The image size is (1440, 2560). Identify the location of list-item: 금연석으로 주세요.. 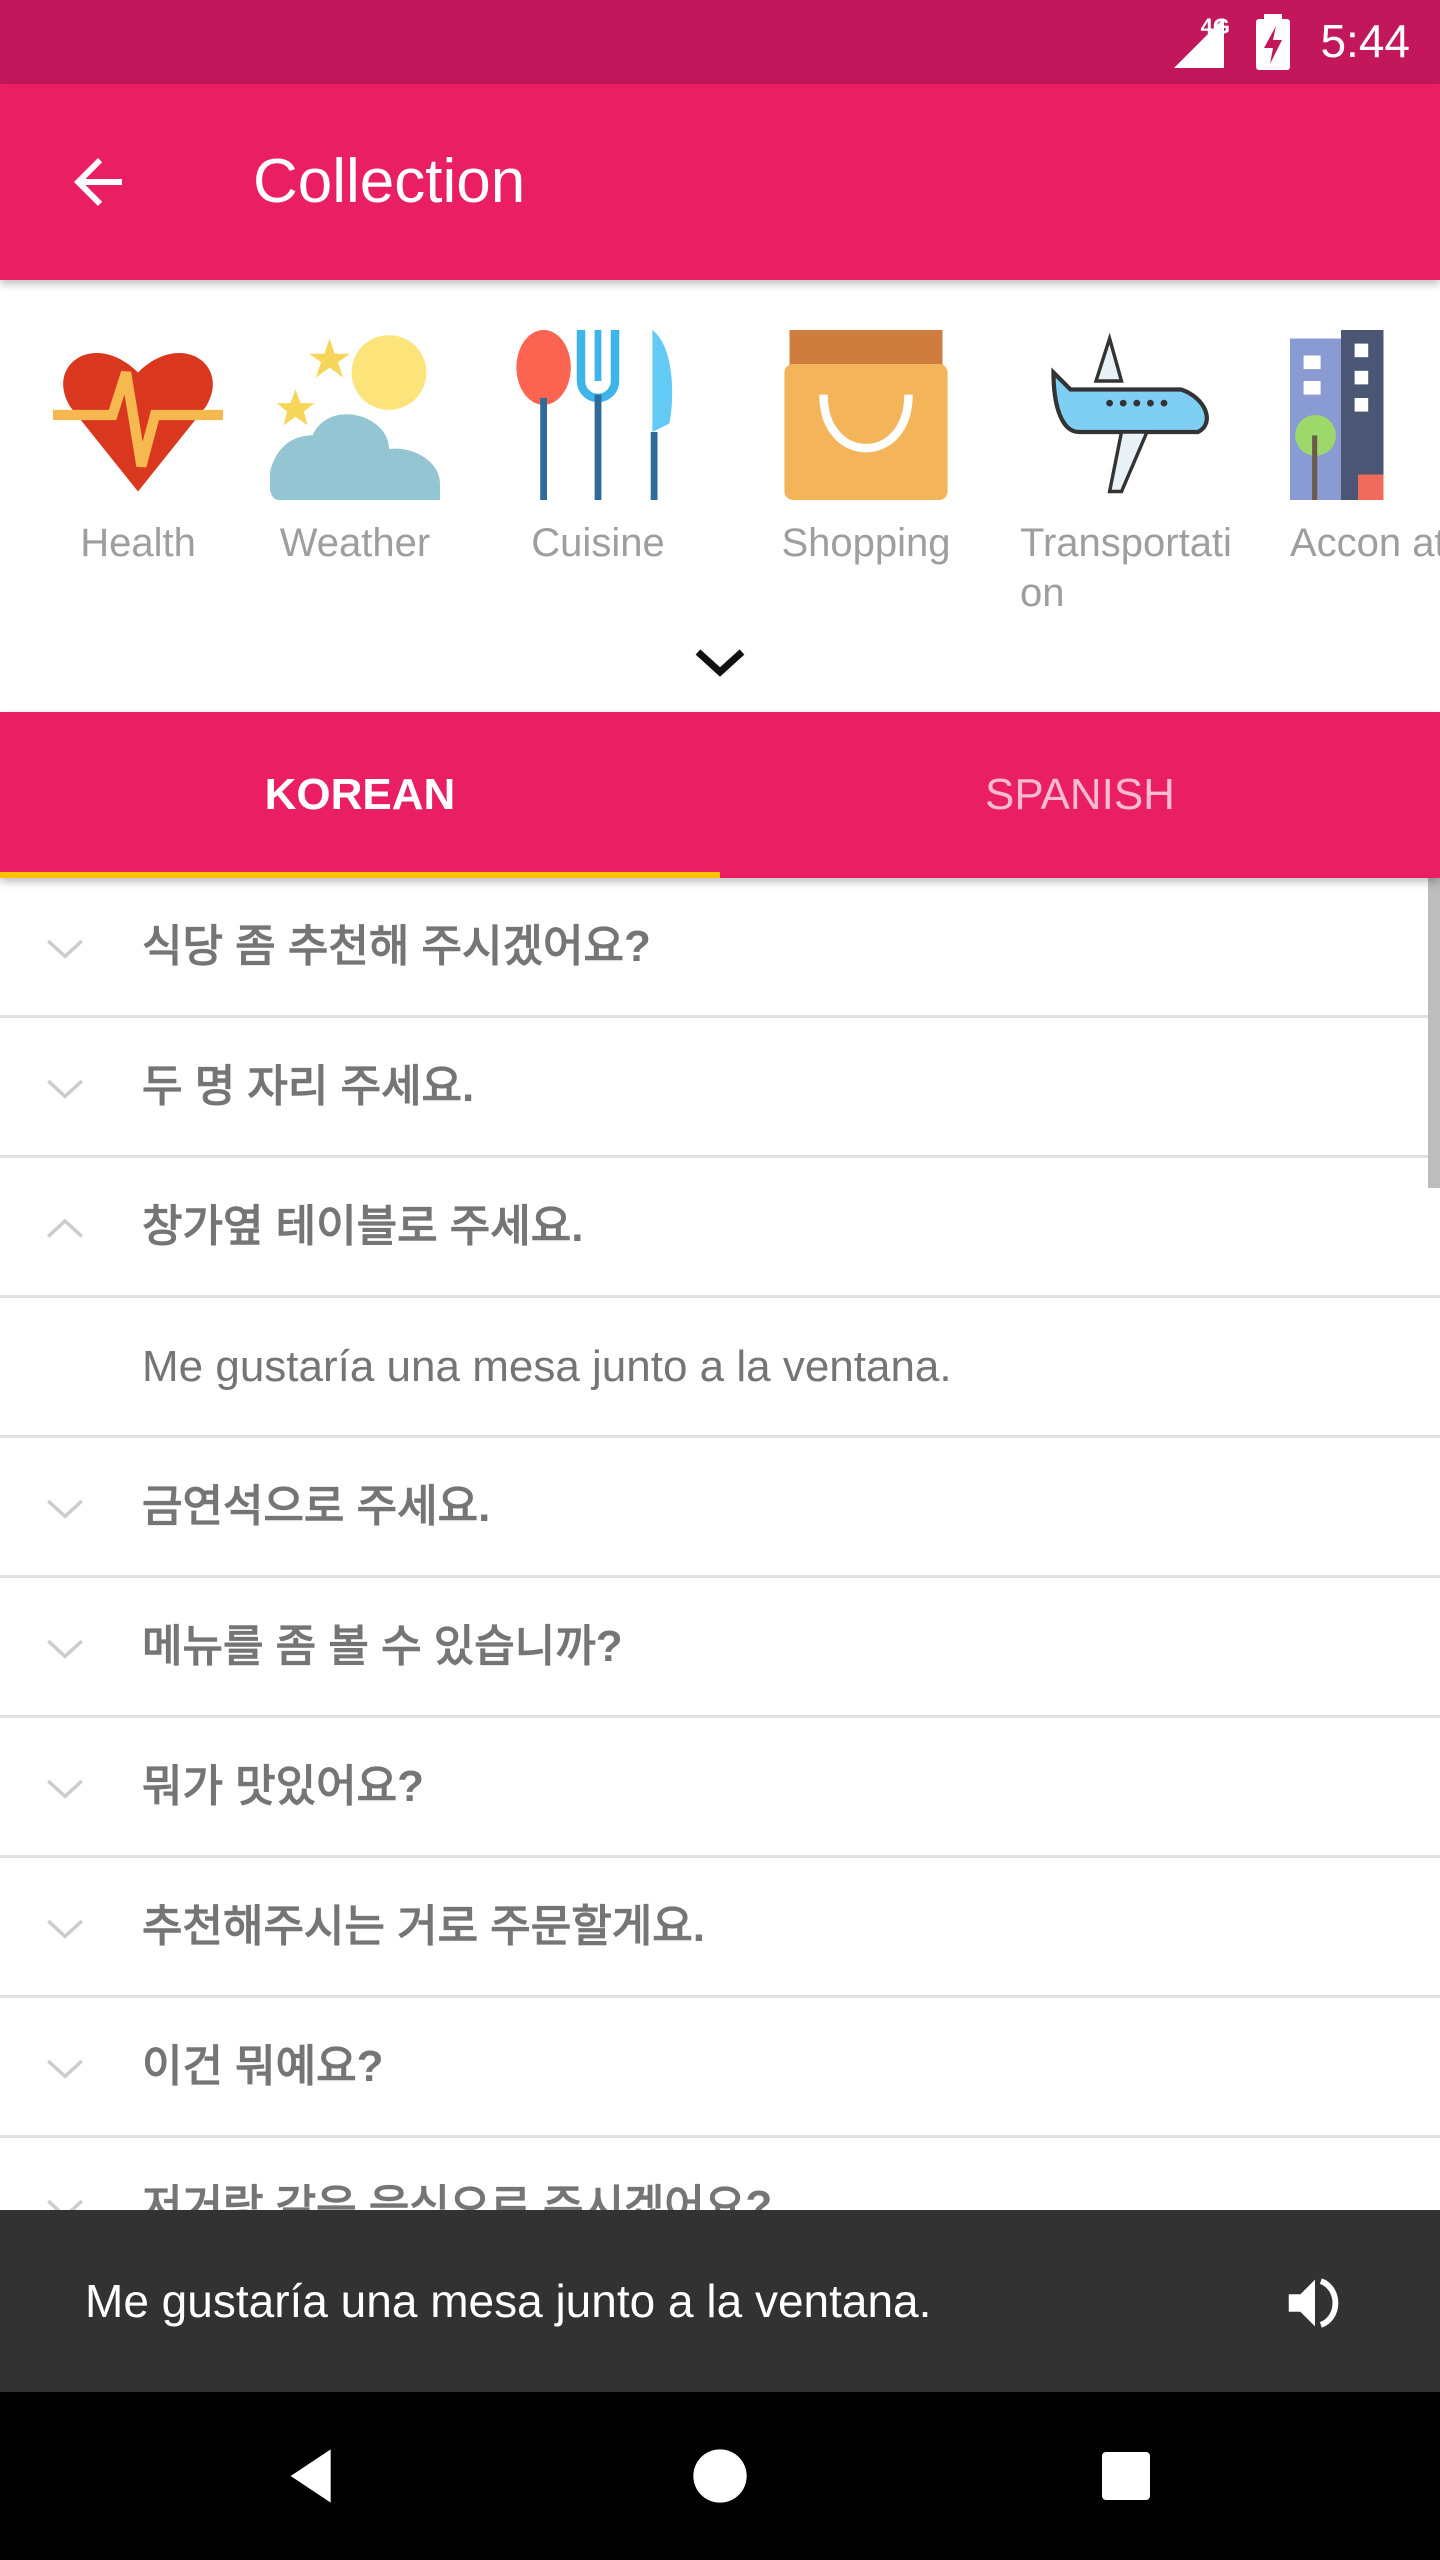
(720, 1508).